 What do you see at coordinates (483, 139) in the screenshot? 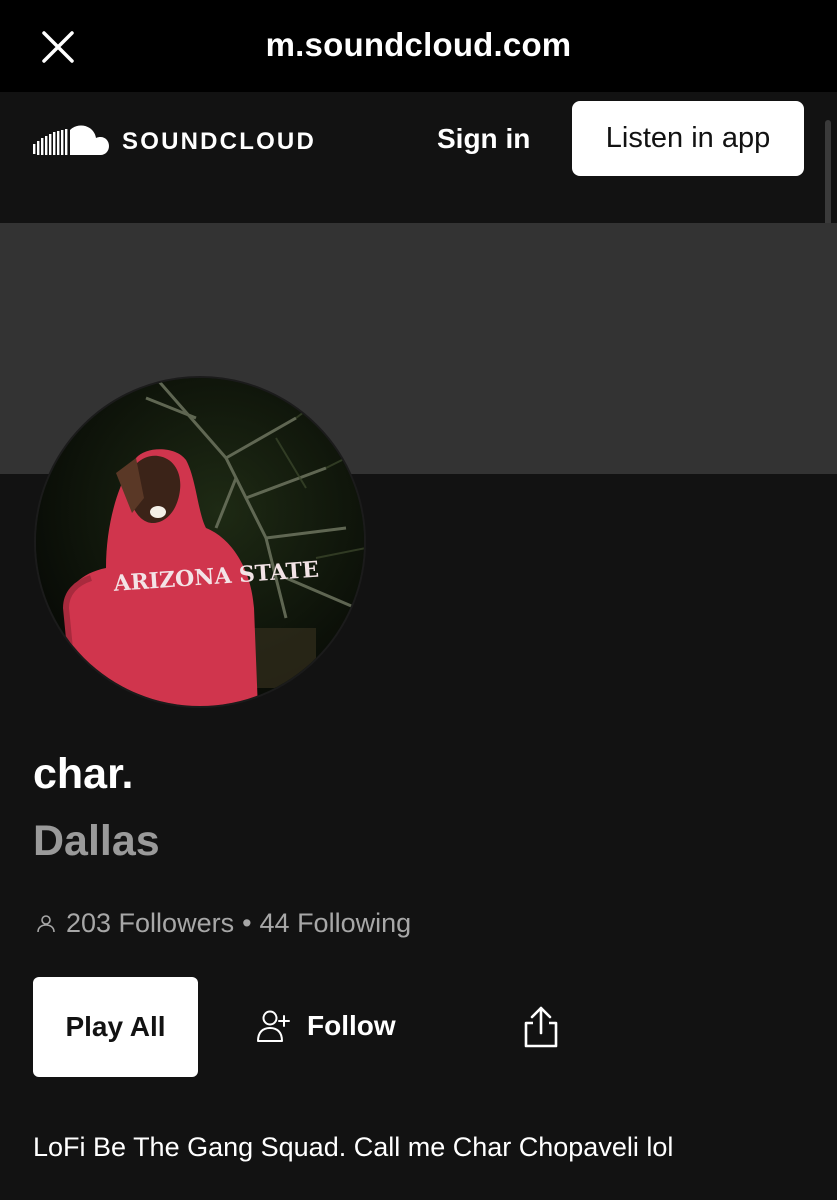
I see `sign-in-link: Sign in` at bounding box center [483, 139].